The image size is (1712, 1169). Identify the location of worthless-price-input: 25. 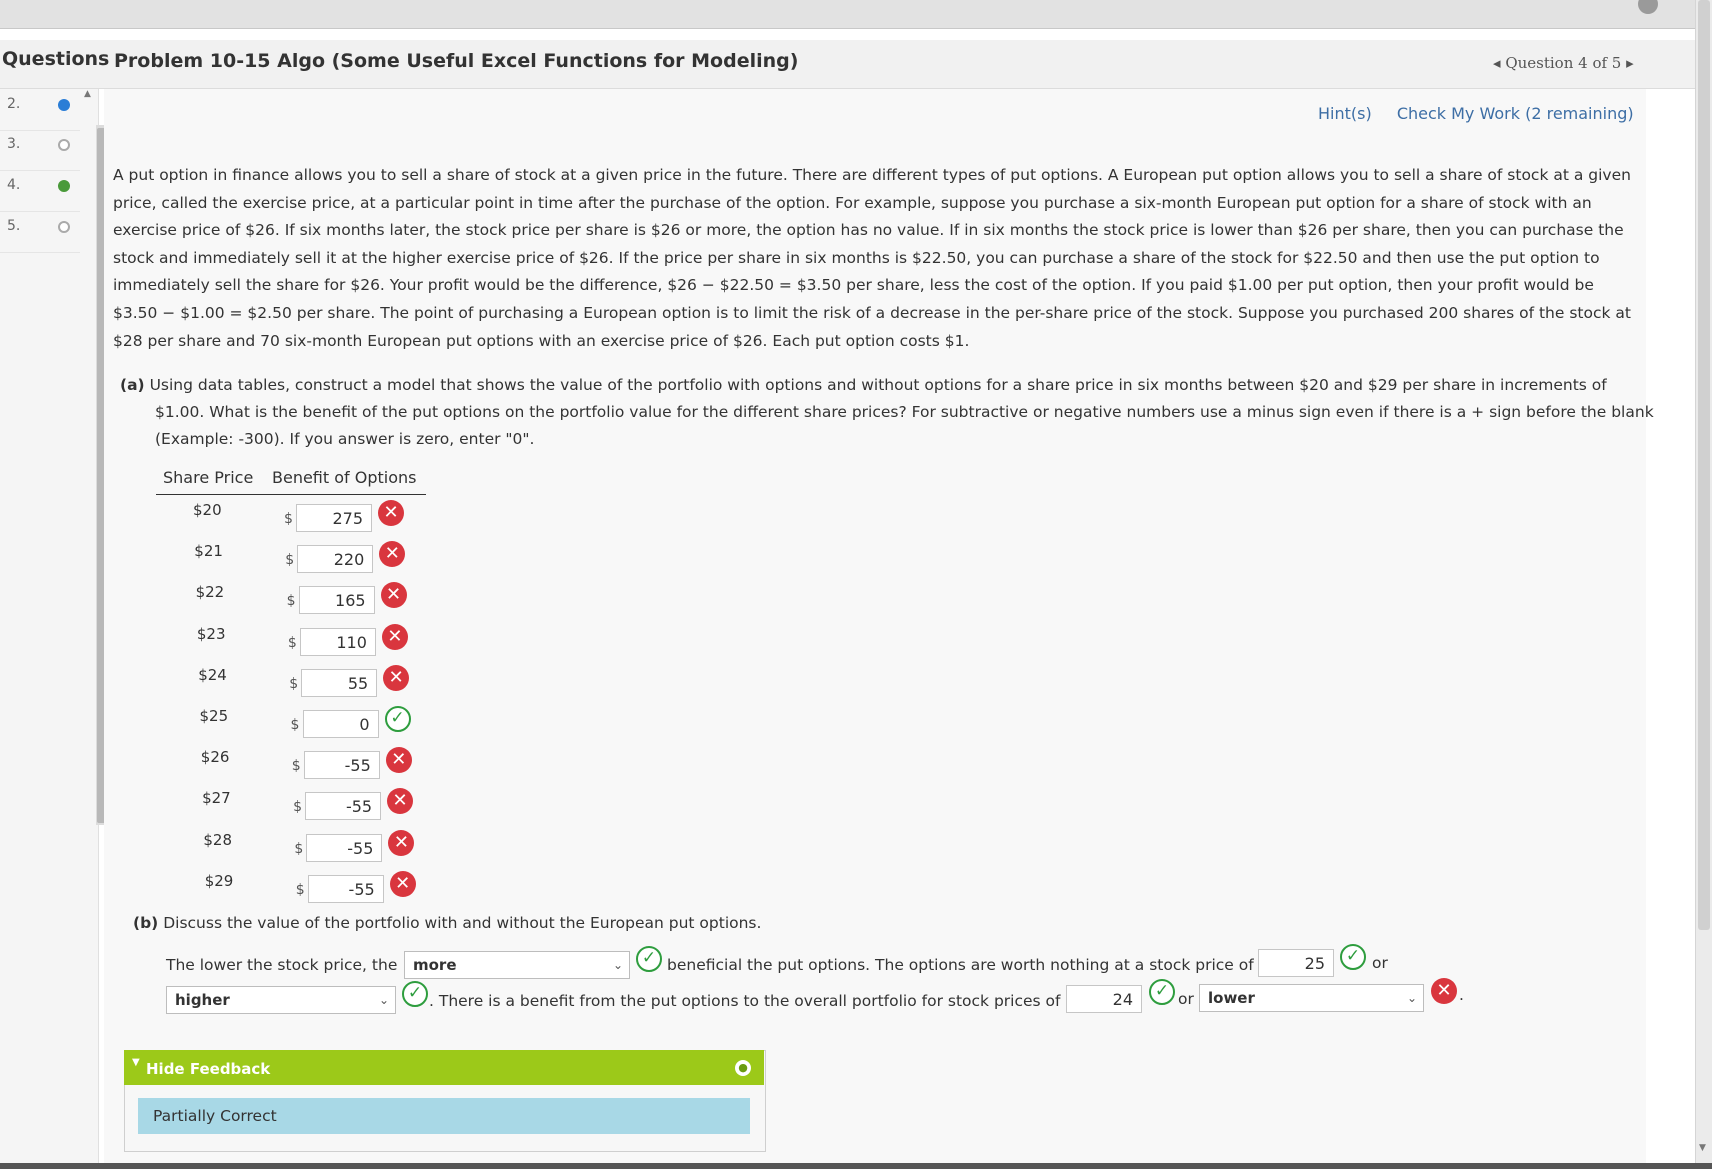
(1296, 963).